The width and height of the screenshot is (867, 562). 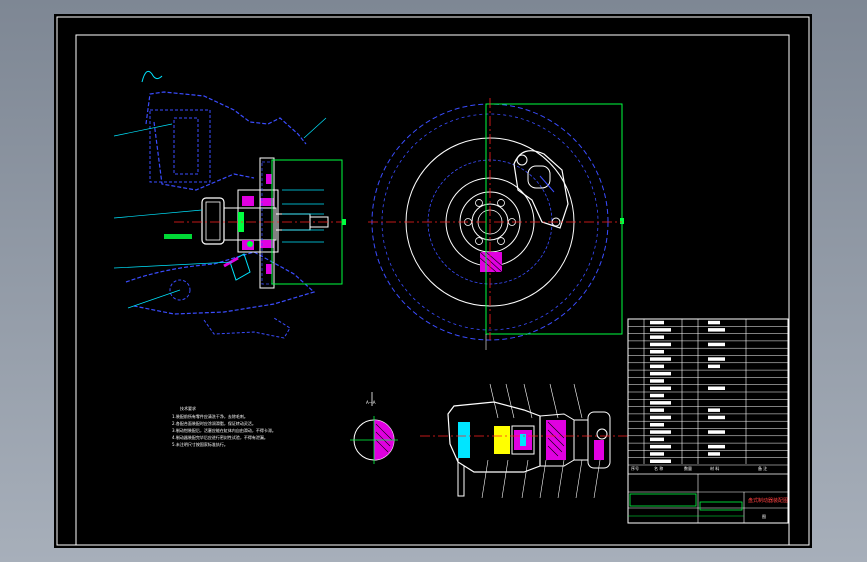 I want to click on tech-requirement-line: 1.装配前所有零件应清洗干净，去除毛刺。, so click(x=210, y=416).